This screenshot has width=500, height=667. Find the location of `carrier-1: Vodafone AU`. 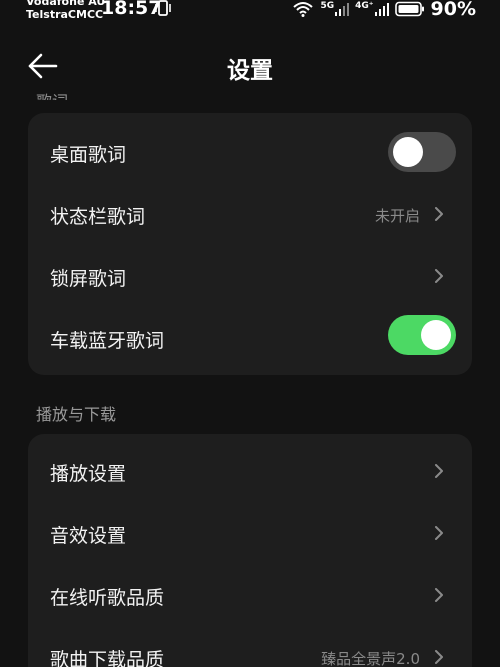

carrier-1: Vodafone AU is located at coordinates (66, 4).